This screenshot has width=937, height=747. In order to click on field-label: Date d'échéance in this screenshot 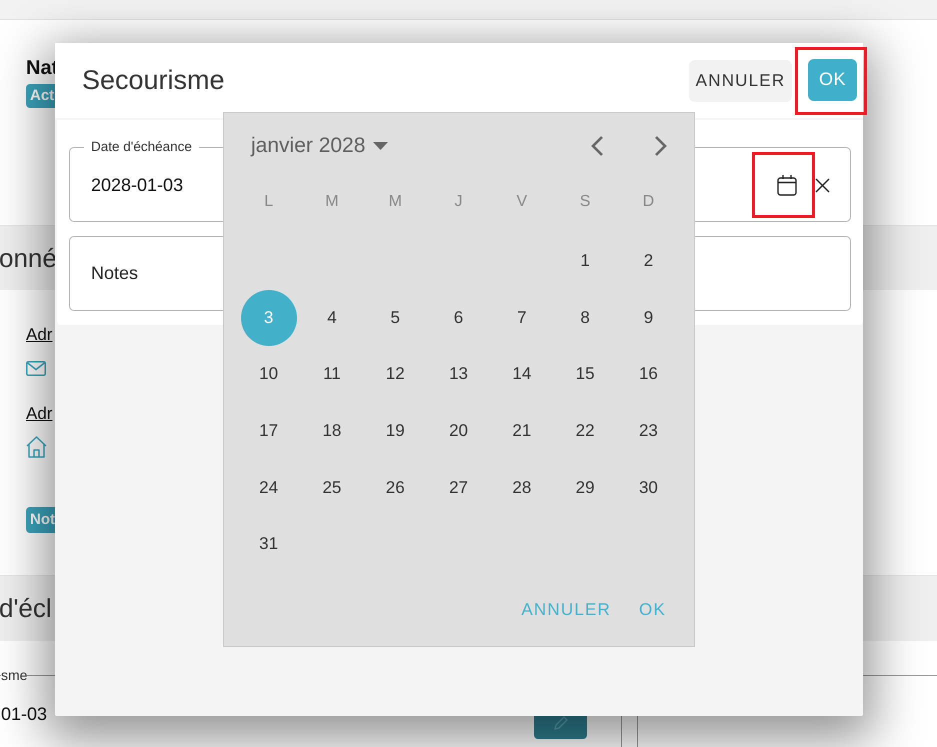, I will do `click(141, 147)`.